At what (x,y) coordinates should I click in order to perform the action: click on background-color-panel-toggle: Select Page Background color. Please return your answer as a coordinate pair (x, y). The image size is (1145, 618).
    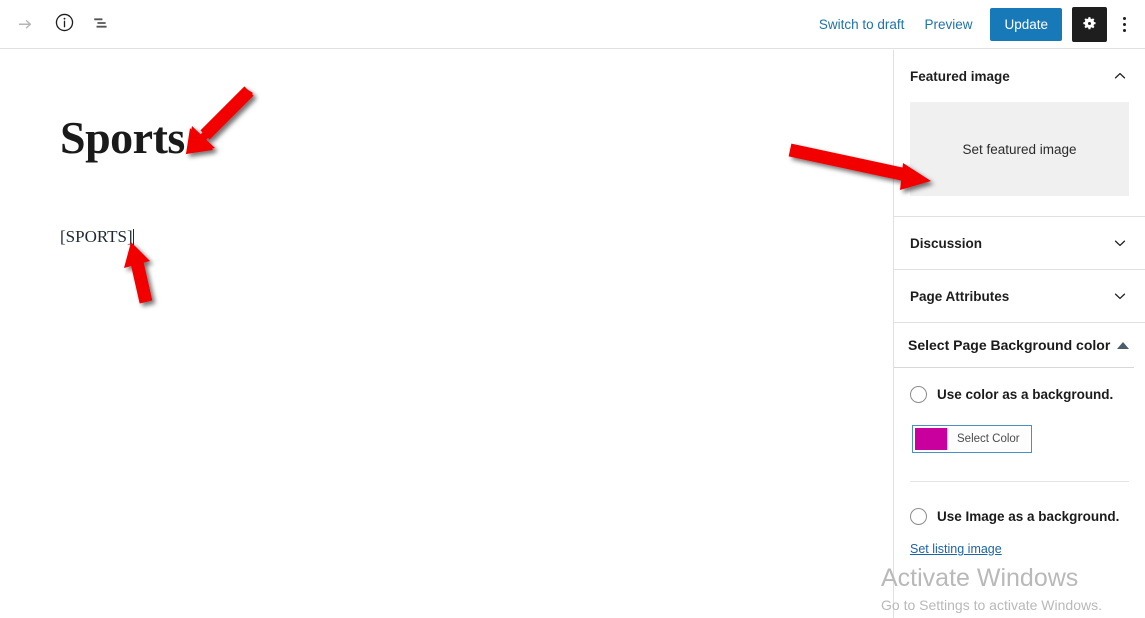
    Looking at the image, I should click on (1019, 345).